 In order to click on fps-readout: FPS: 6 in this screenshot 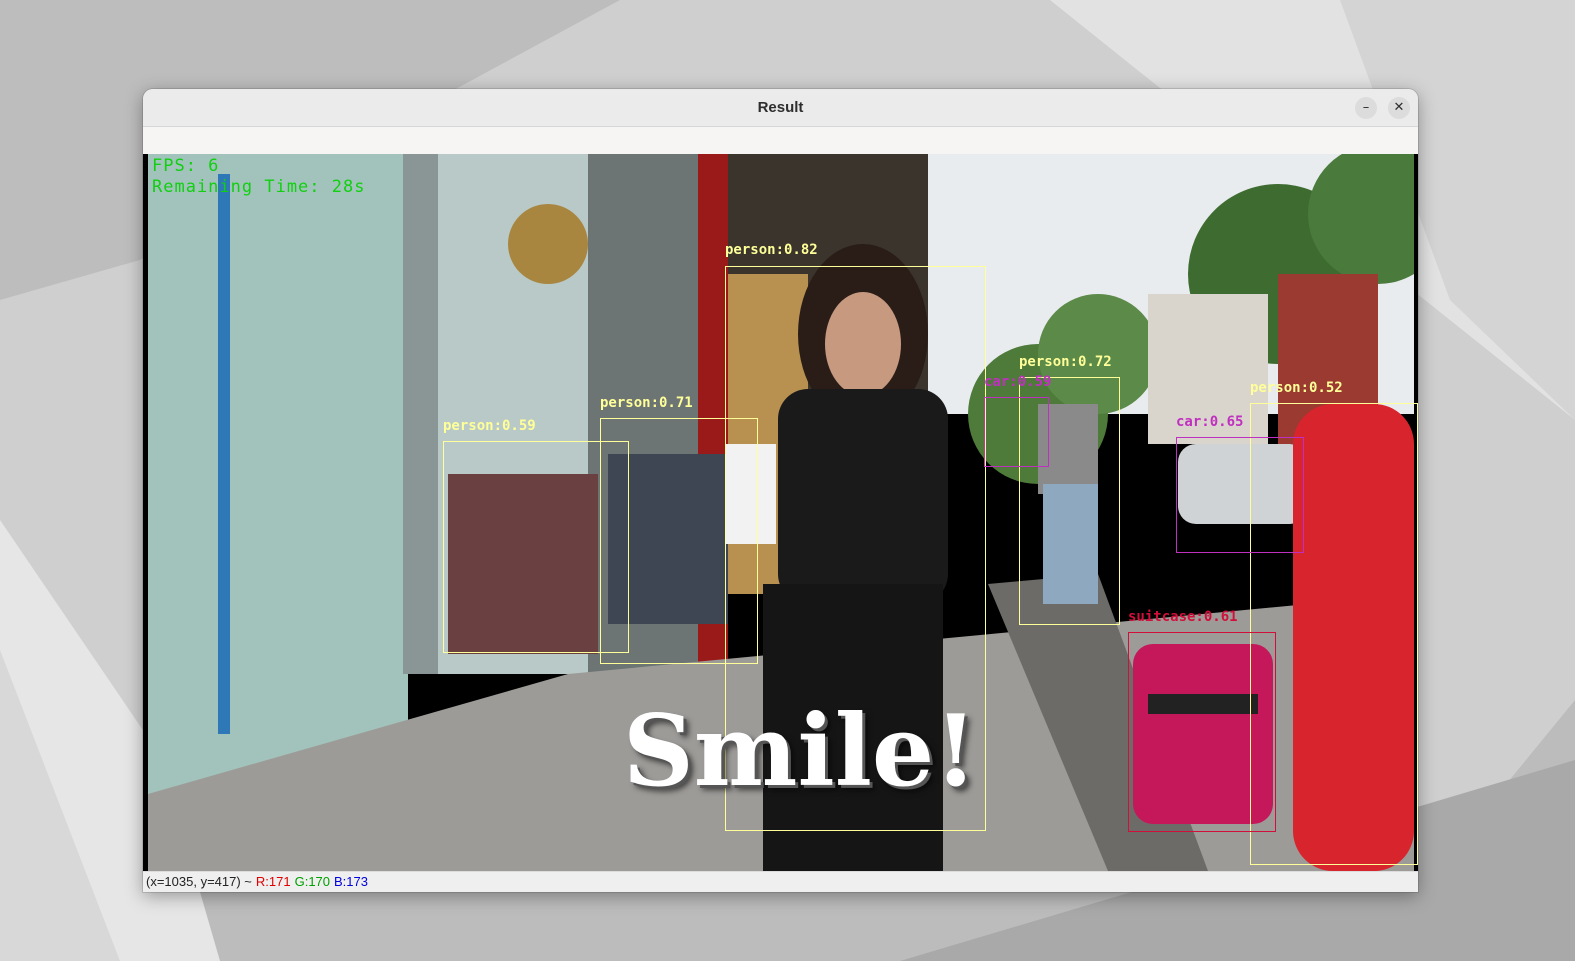, I will do `click(186, 166)`.